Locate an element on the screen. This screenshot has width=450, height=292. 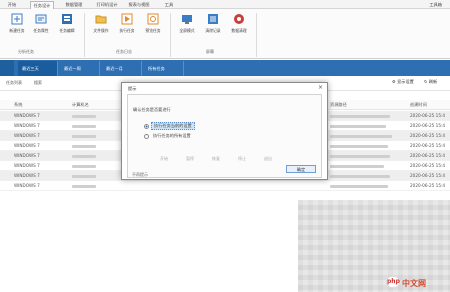
toolbox-tab: 工具箱 is located at coordinates (435, 5).